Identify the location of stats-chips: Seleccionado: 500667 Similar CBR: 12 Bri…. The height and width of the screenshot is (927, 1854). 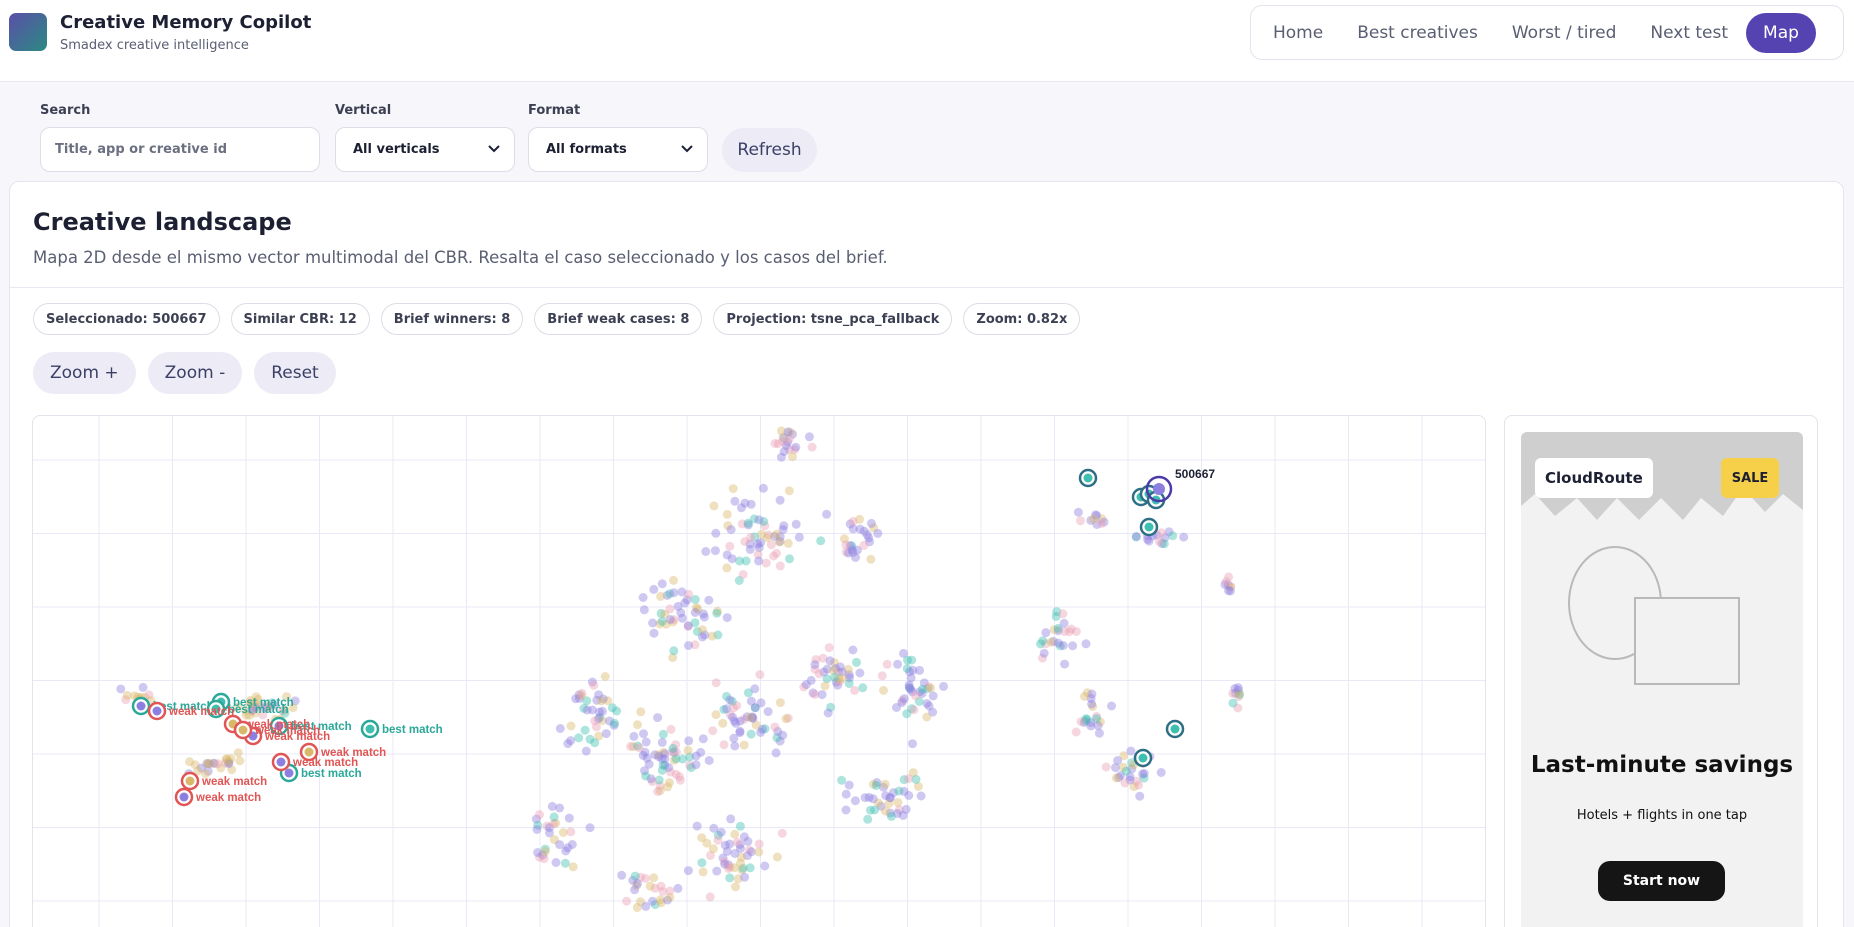
(557, 319).